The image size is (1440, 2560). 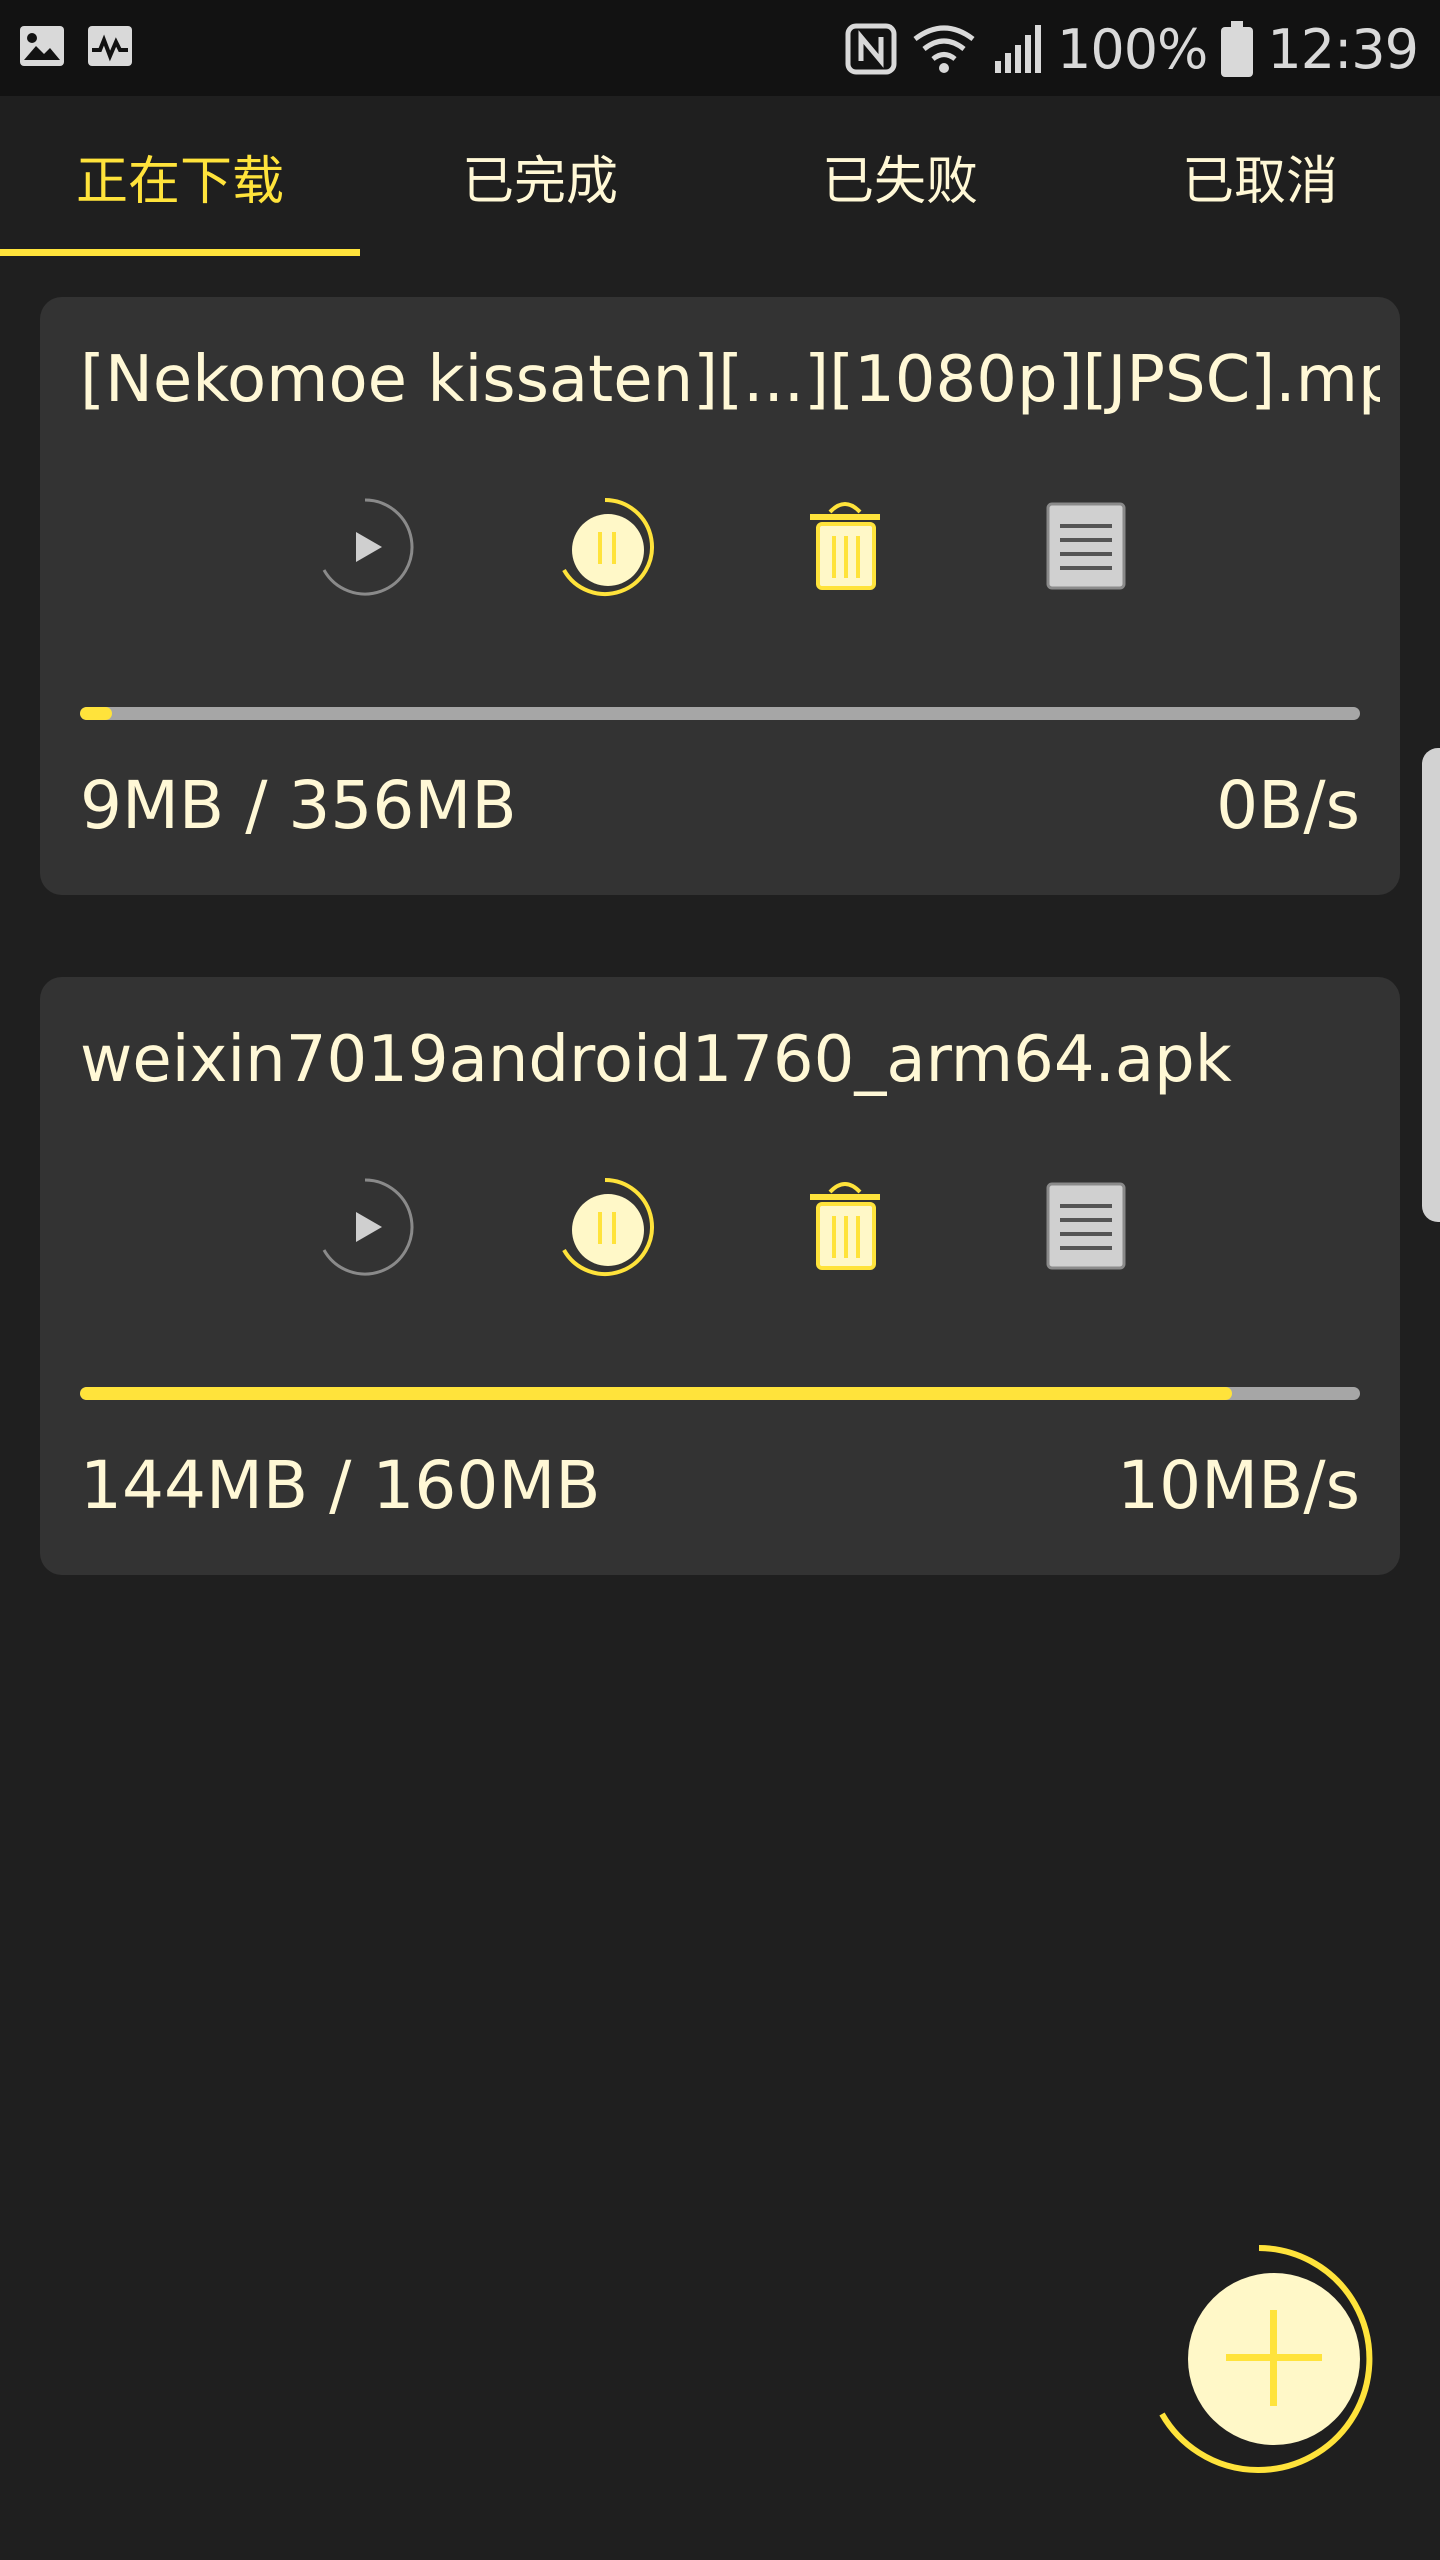 I want to click on battery-icon, so click(x=1237, y=49).